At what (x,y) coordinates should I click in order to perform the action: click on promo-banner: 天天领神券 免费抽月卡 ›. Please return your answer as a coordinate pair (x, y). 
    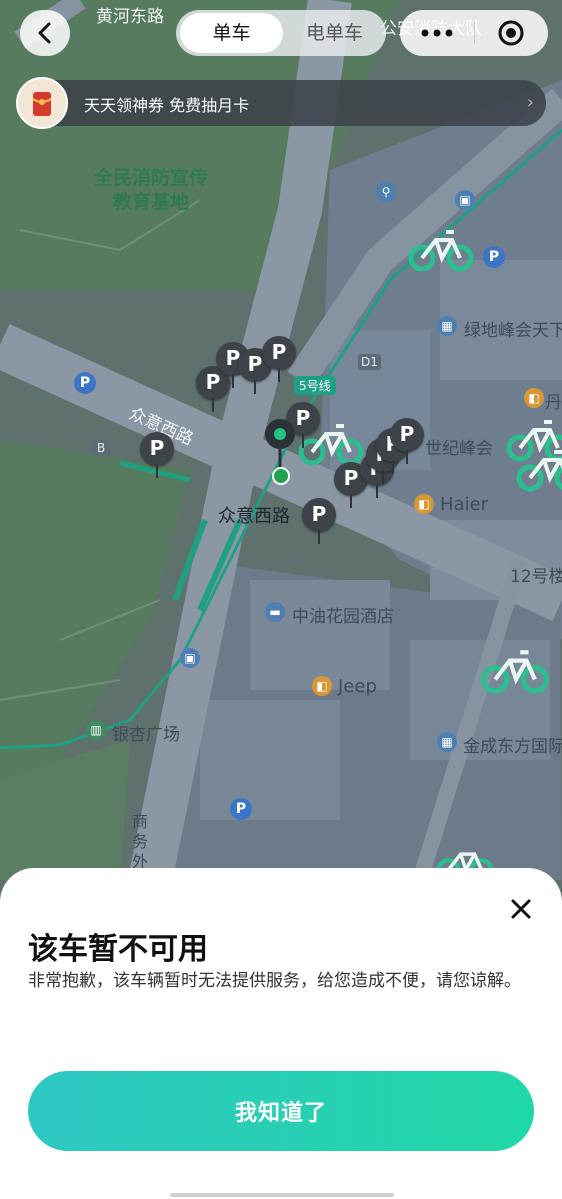
    Looking at the image, I should click on (281, 103).